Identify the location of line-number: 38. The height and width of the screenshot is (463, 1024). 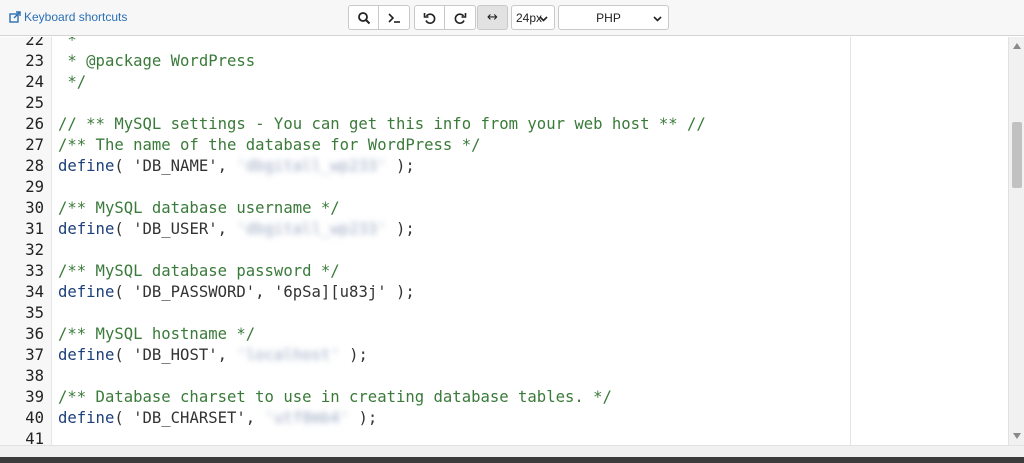
(34, 376).